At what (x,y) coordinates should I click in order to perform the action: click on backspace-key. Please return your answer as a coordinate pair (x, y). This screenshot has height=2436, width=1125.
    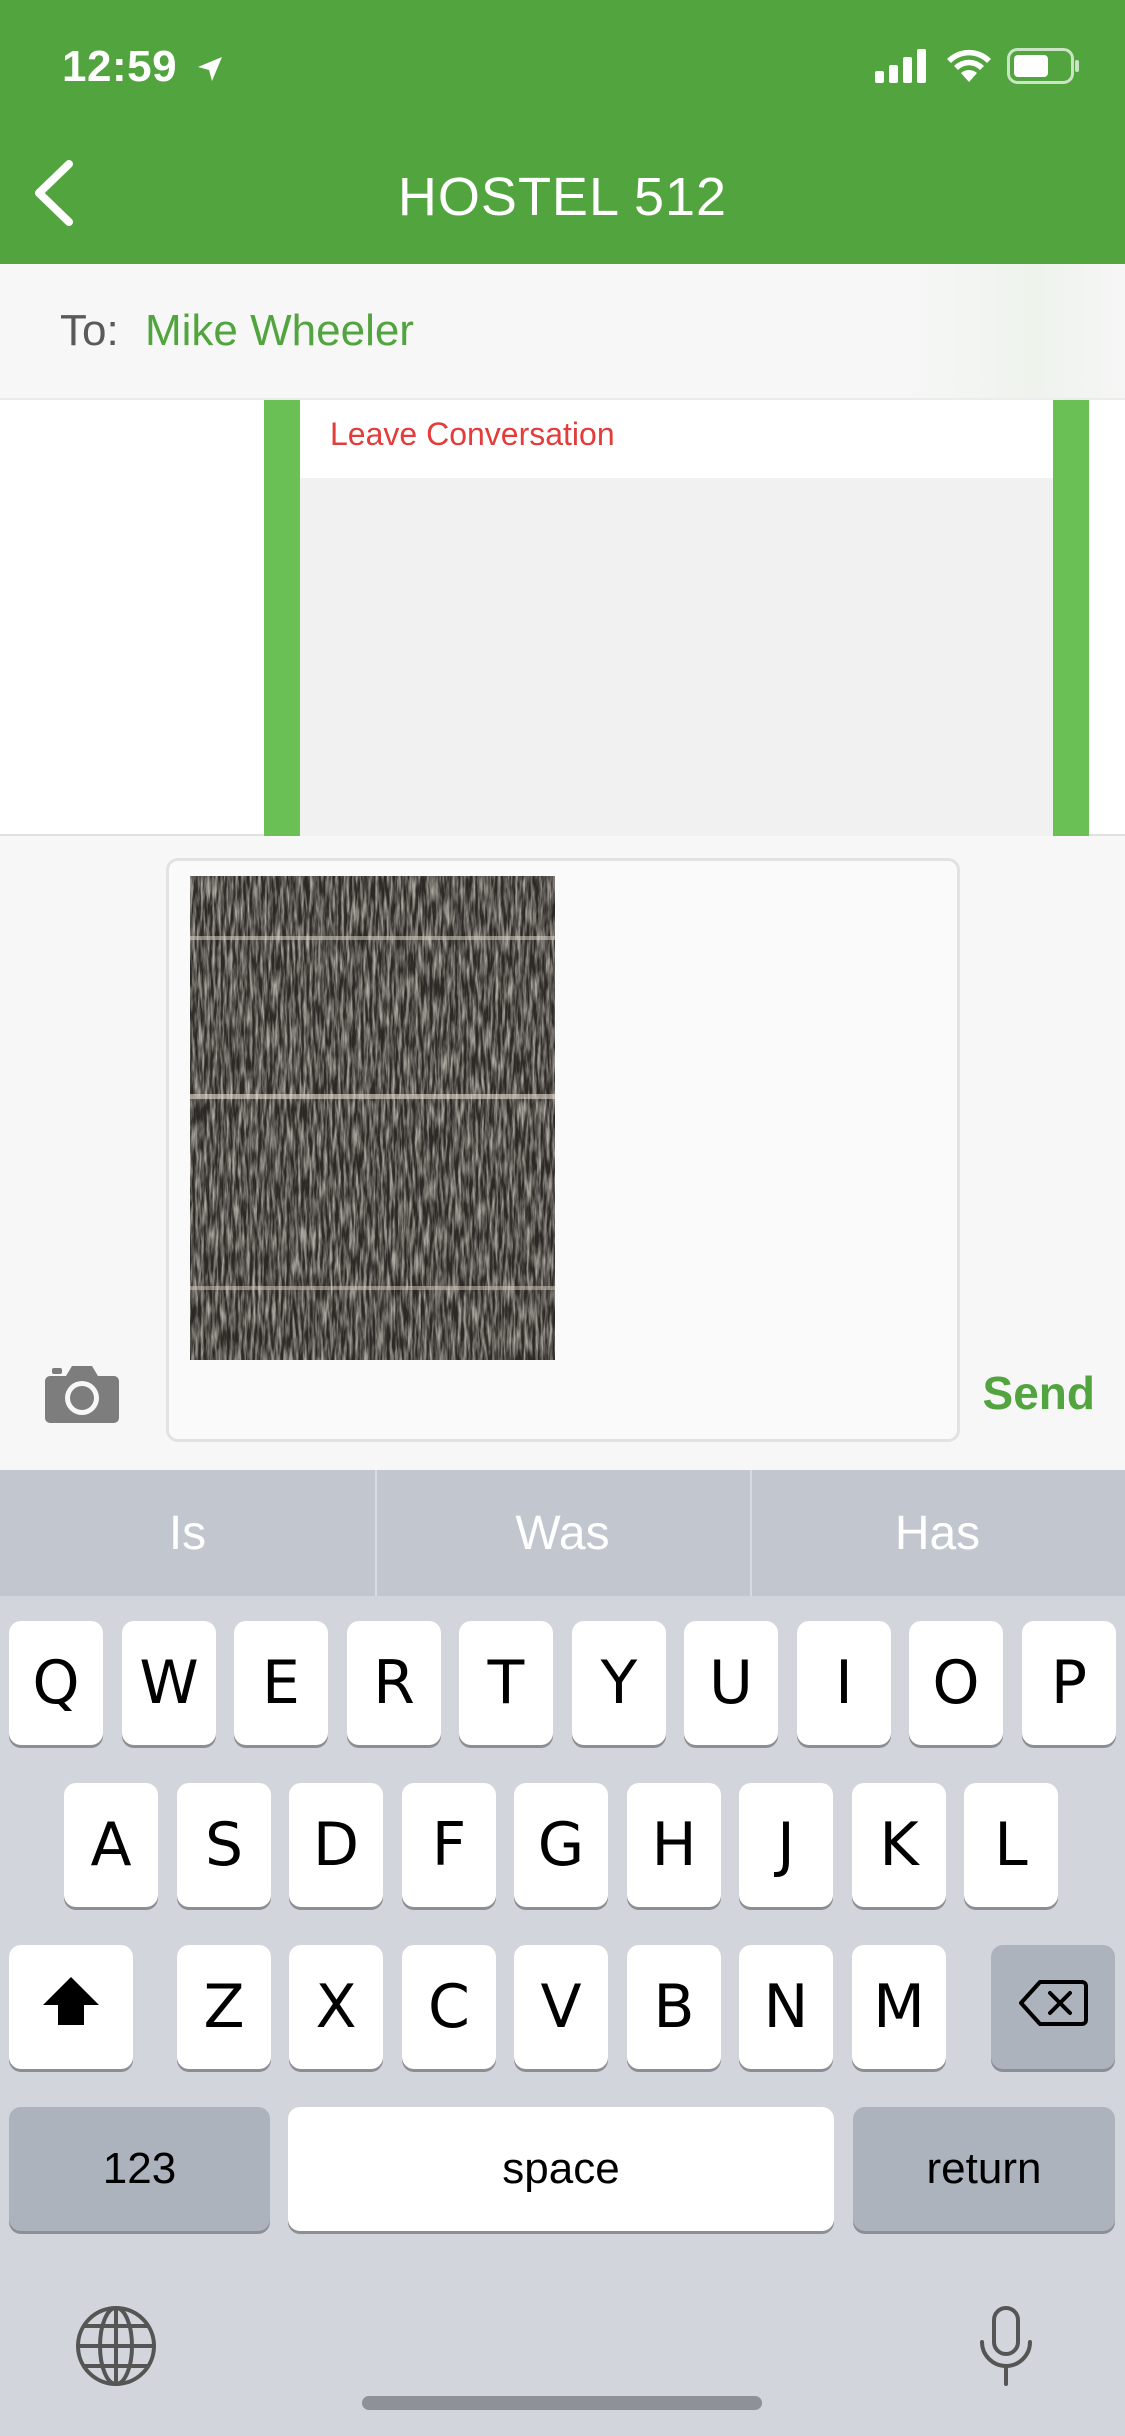
    Looking at the image, I should click on (1053, 2007).